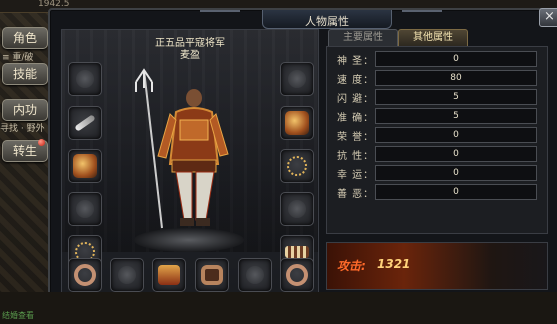  Describe the element at coordinates (356, 61) in the screenshot. I see `stat-label: 神 圣：` at that location.